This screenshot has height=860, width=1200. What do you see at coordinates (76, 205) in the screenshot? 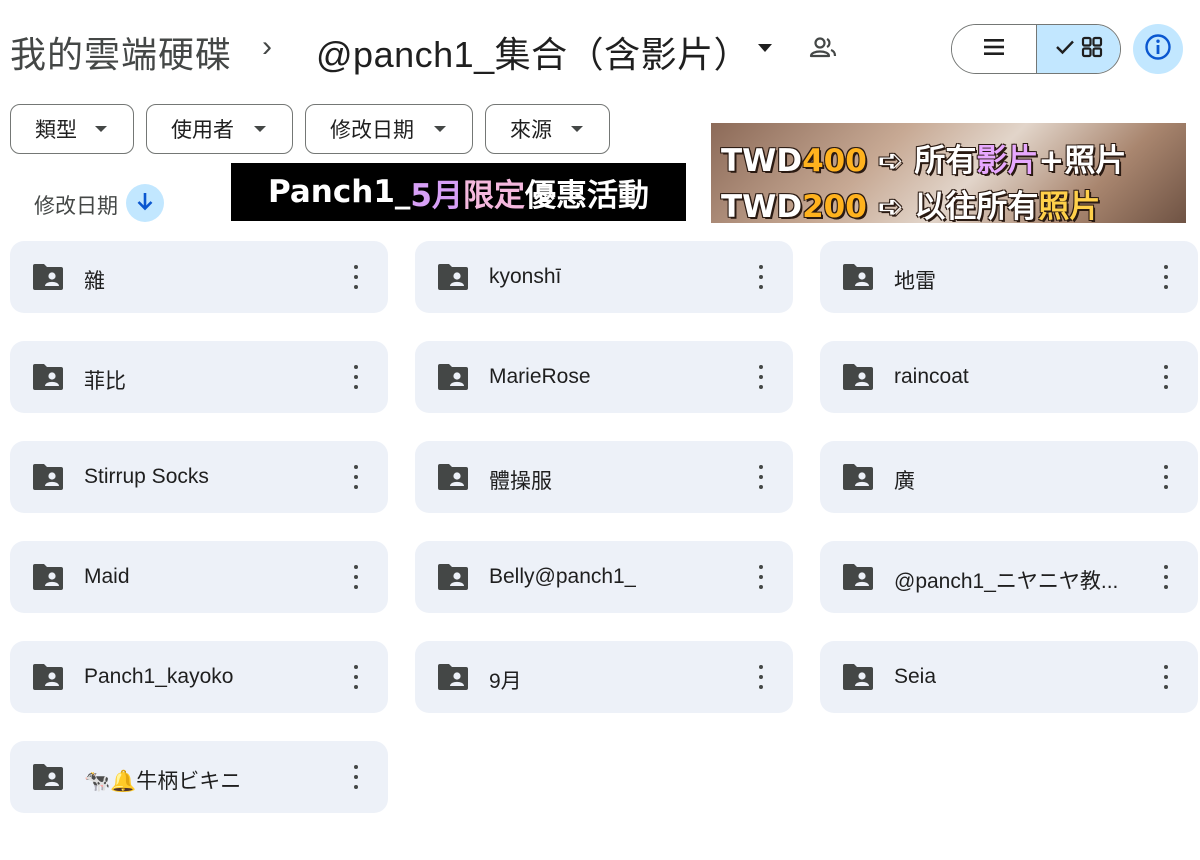
I see `sort-label: 修改日期` at bounding box center [76, 205].